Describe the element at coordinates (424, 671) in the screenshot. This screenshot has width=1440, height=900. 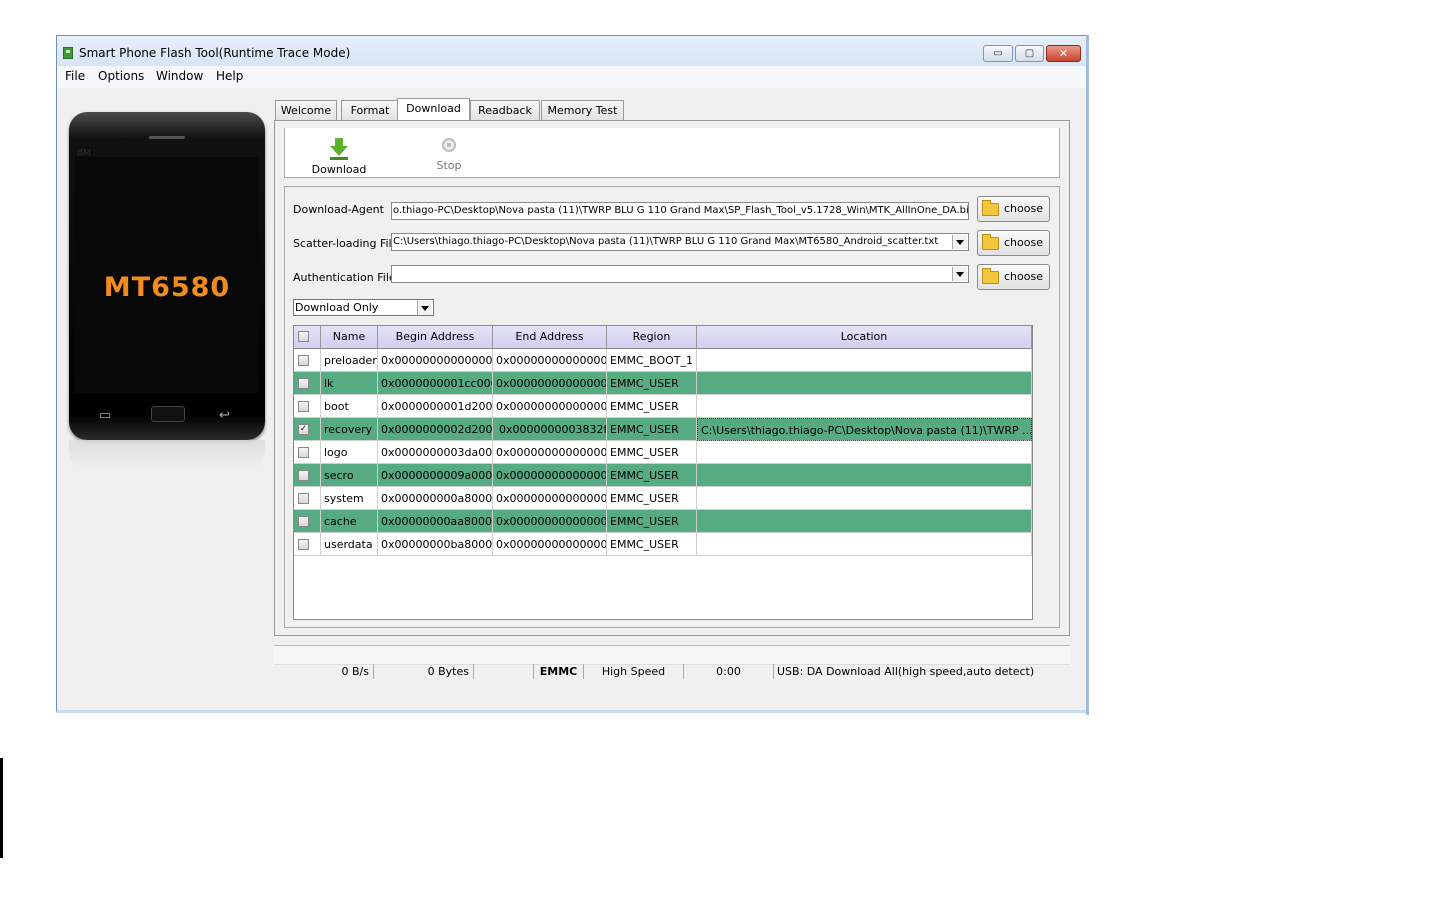
I see `status-bytes: 0 Bytes` at that location.